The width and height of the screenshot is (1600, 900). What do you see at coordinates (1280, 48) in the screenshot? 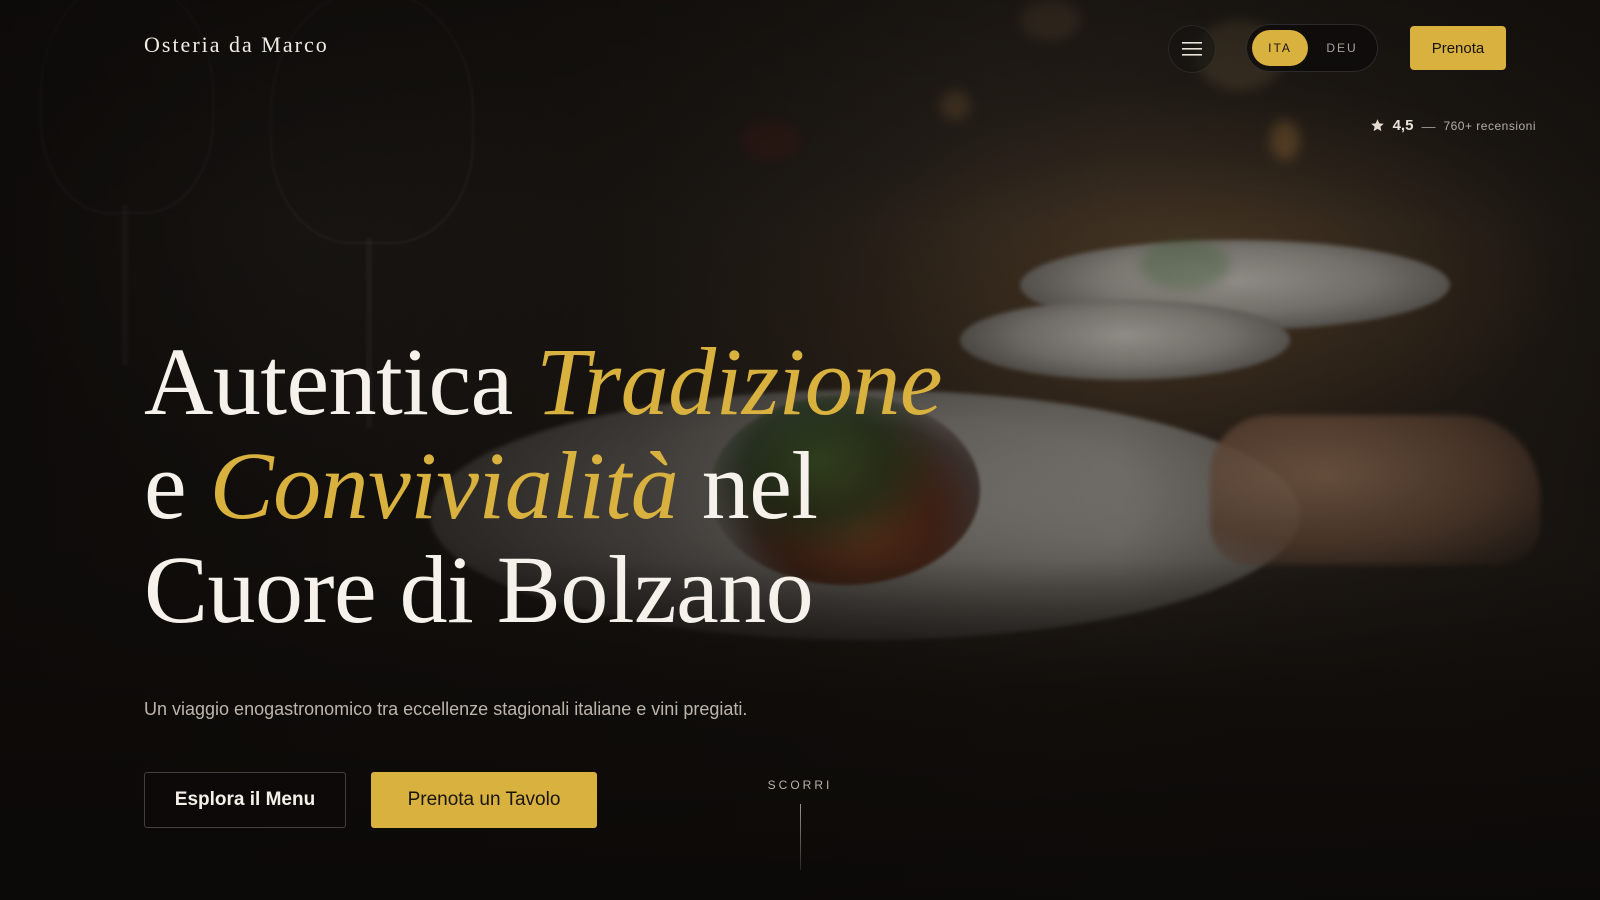
I see `language-option-ita: ITA` at bounding box center [1280, 48].